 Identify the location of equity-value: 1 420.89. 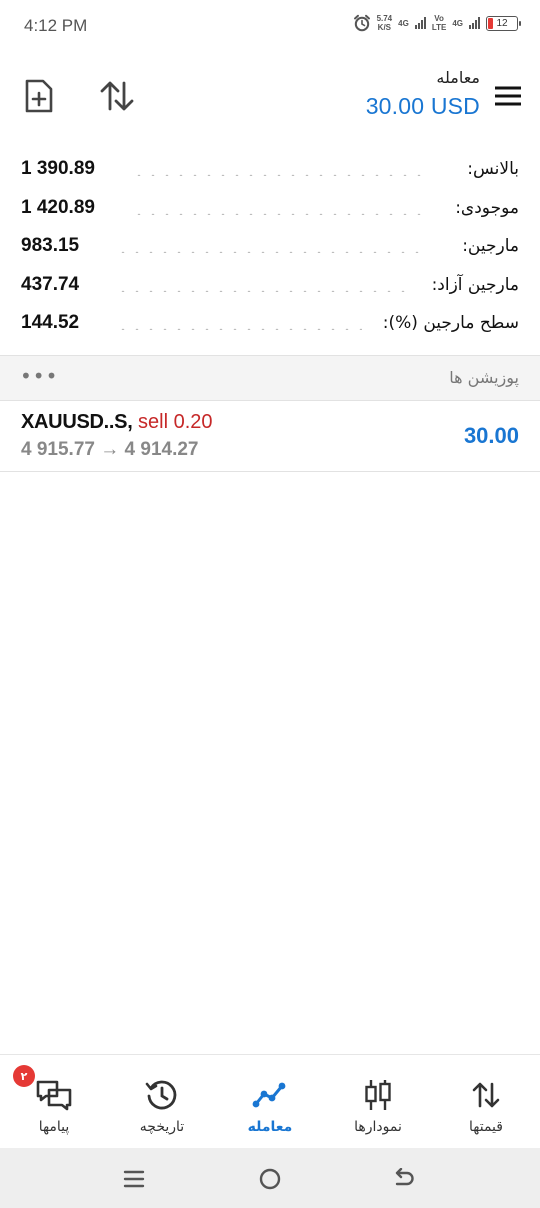
(58, 207).